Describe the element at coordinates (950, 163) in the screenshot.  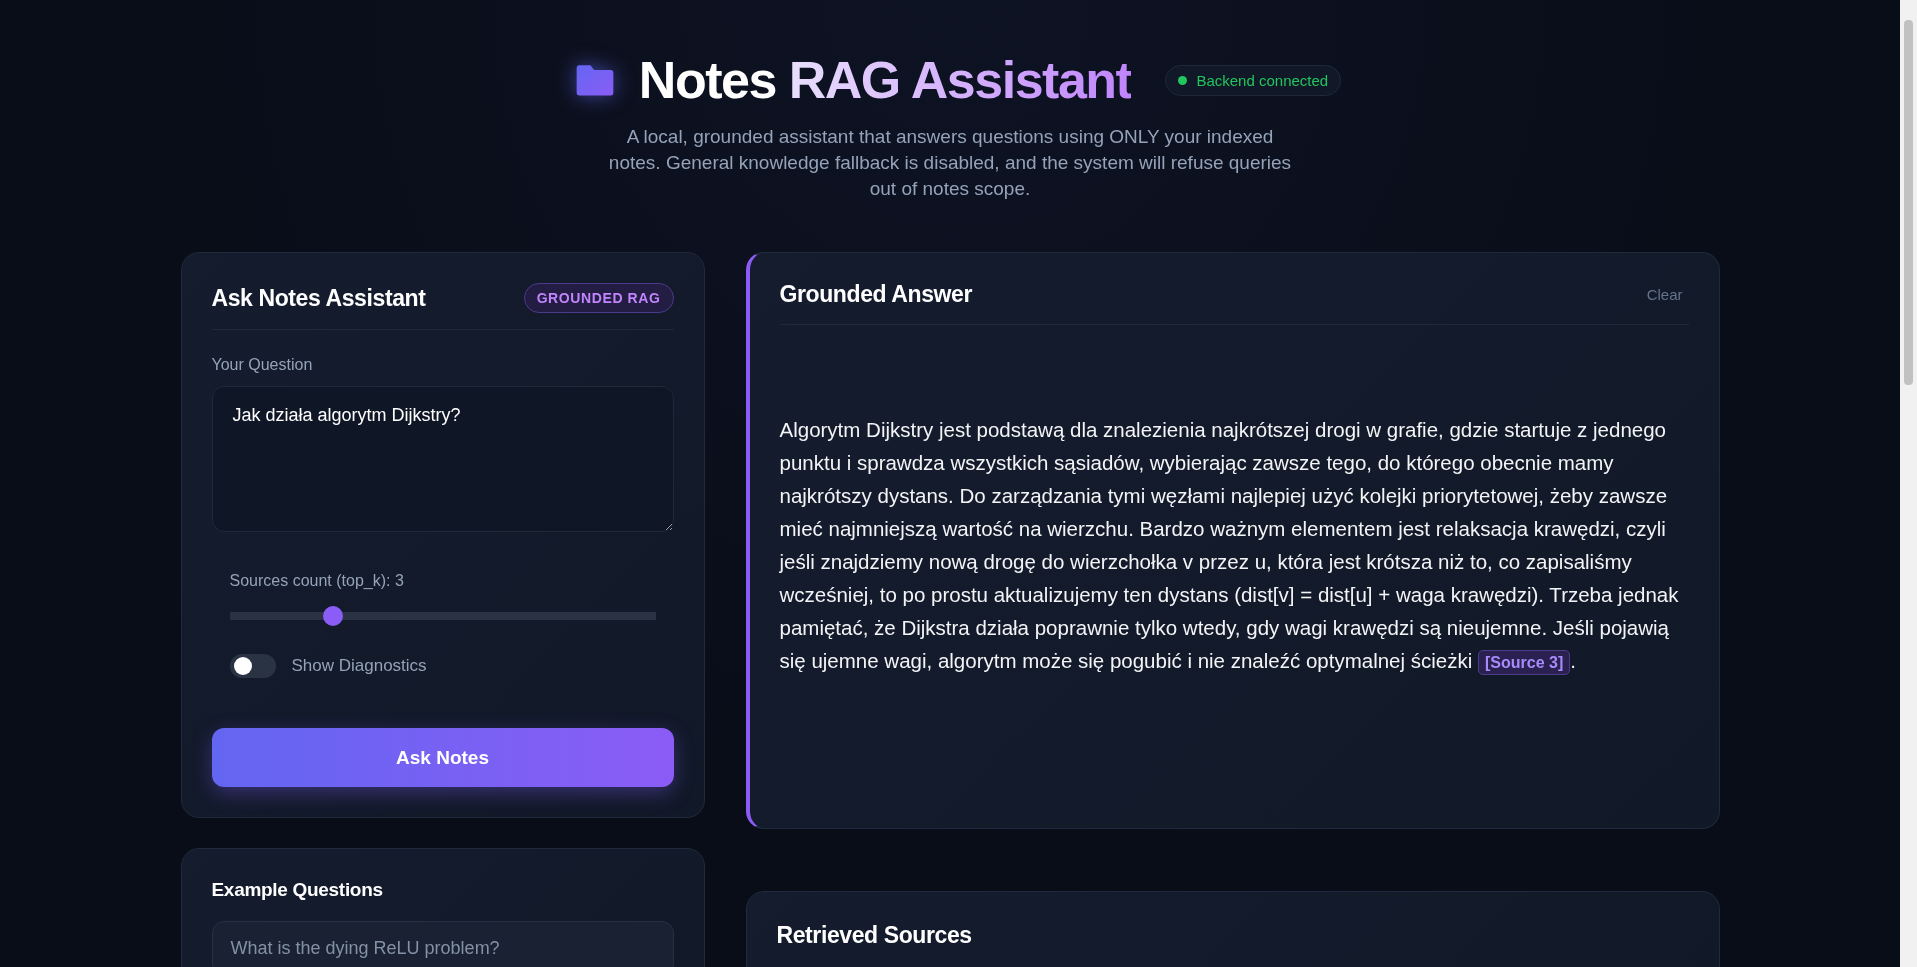
I see `app-subtitle: A local, grounded assistant that answers questions using ONLY your indexed notes. General knowledge fallback is disabled, and the system will refuse queries out of notes scope.` at that location.